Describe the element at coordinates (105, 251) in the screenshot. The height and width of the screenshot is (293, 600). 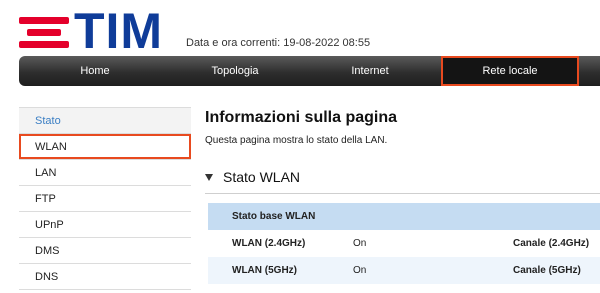
I see `sidebar-item-dms: DMS` at that location.